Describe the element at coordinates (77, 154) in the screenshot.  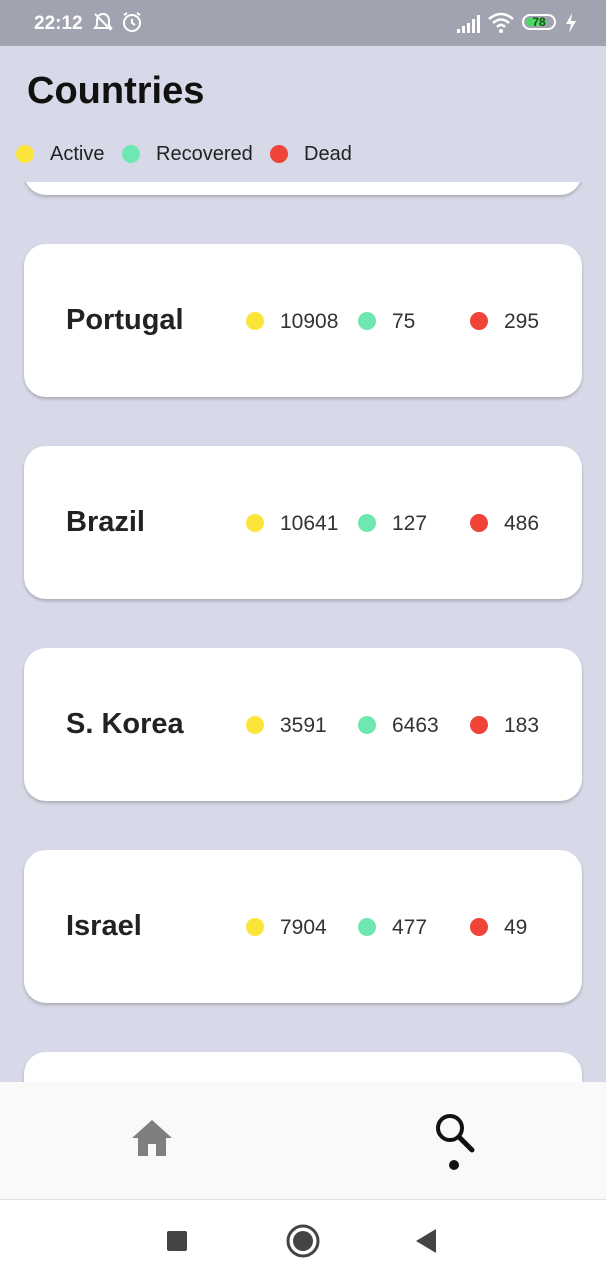
I see `legend-label: Active` at that location.